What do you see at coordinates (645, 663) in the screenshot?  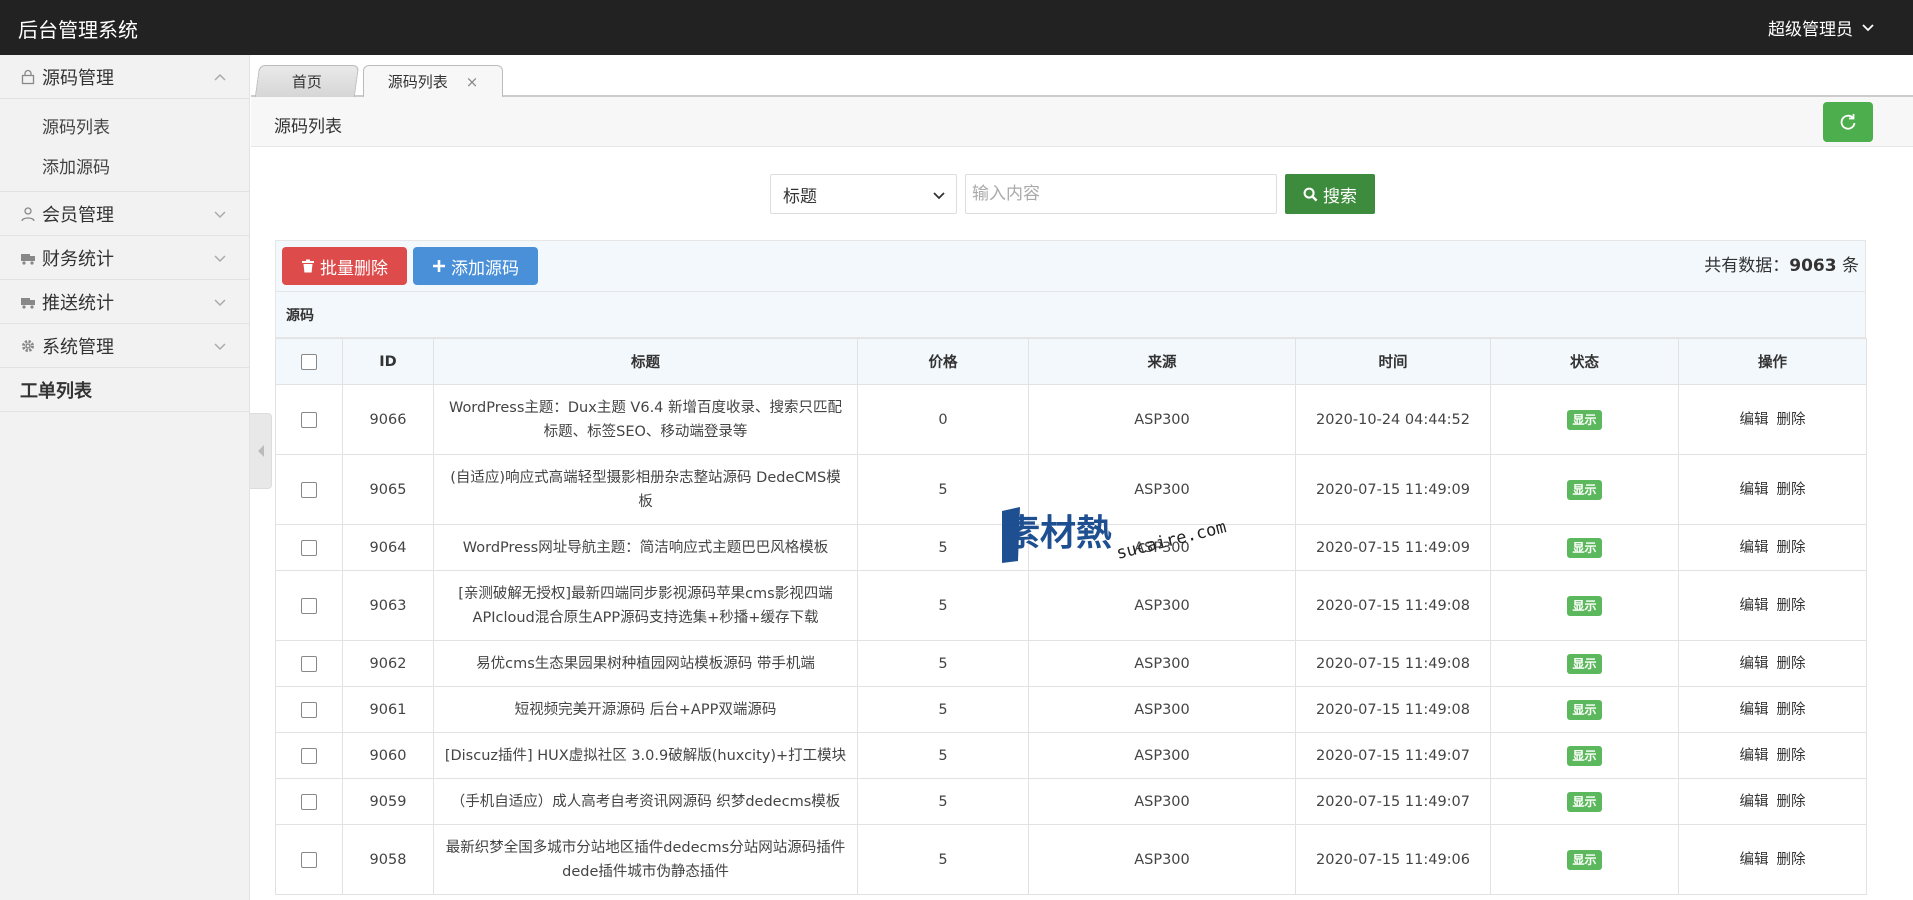 I see `cell-title: 易优cms生态果园果树种植园网站模板源码 带手机端` at bounding box center [645, 663].